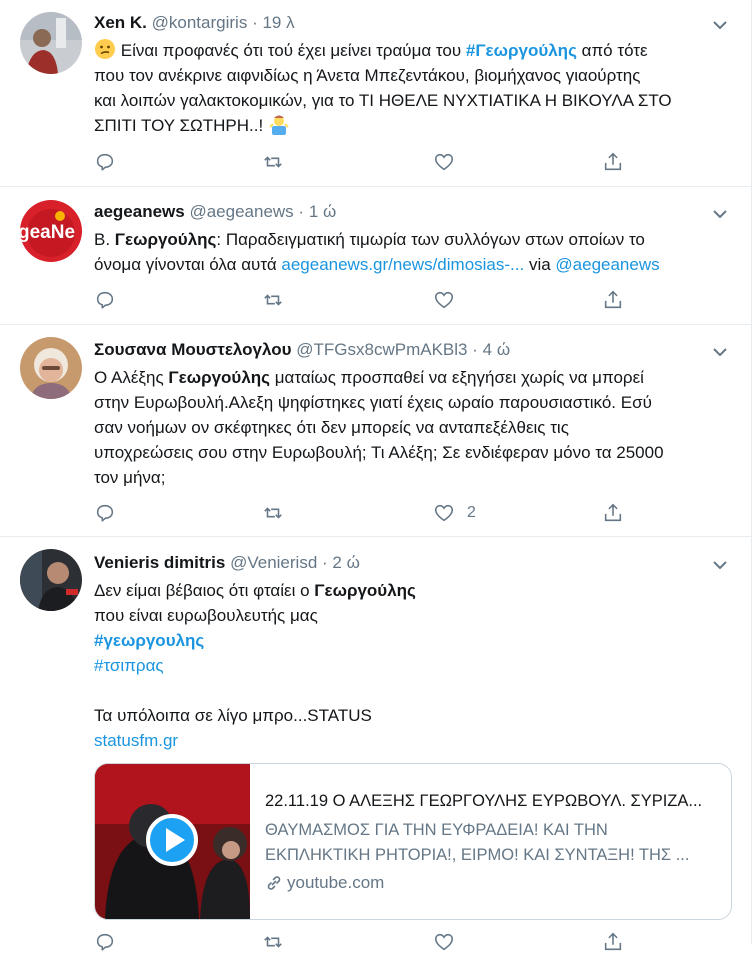  What do you see at coordinates (279, 125) in the screenshot?
I see `man-shrugging-icon` at bounding box center [279, 125].